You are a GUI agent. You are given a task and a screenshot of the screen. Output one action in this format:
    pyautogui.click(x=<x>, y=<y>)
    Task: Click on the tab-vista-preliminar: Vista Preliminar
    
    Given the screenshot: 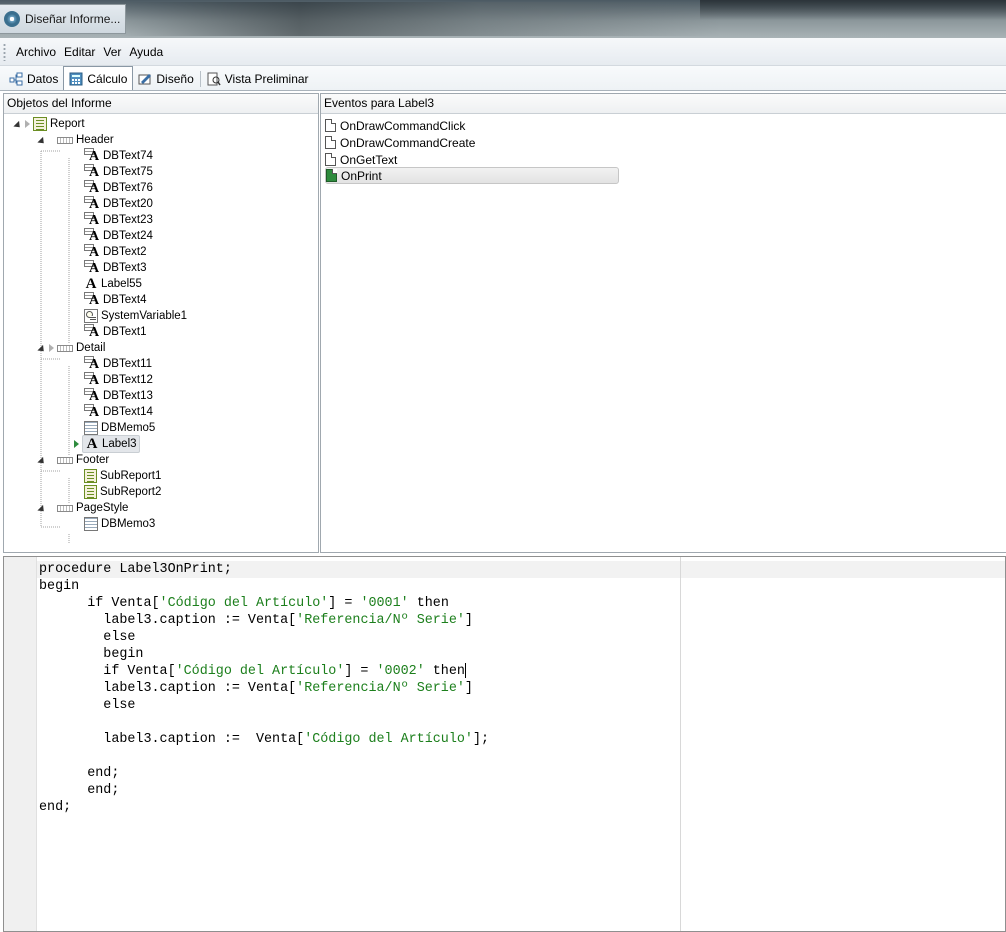 What is the action you would take?
    pyautogui.click(x=258, y=79)
    